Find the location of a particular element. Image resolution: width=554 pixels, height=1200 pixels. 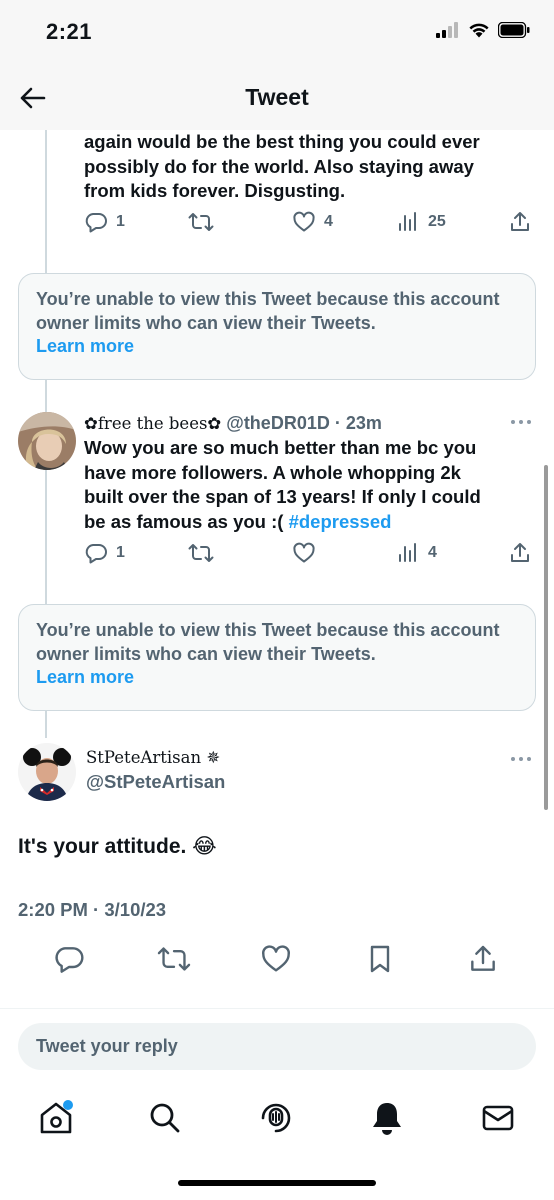

display-name: ✿free the bees✿ is located at coordinates (153, 423).